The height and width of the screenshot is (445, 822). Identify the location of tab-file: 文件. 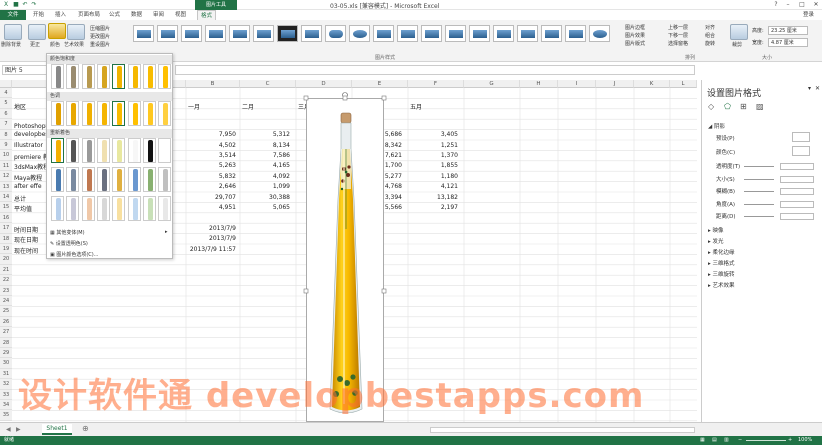
(13, 15).